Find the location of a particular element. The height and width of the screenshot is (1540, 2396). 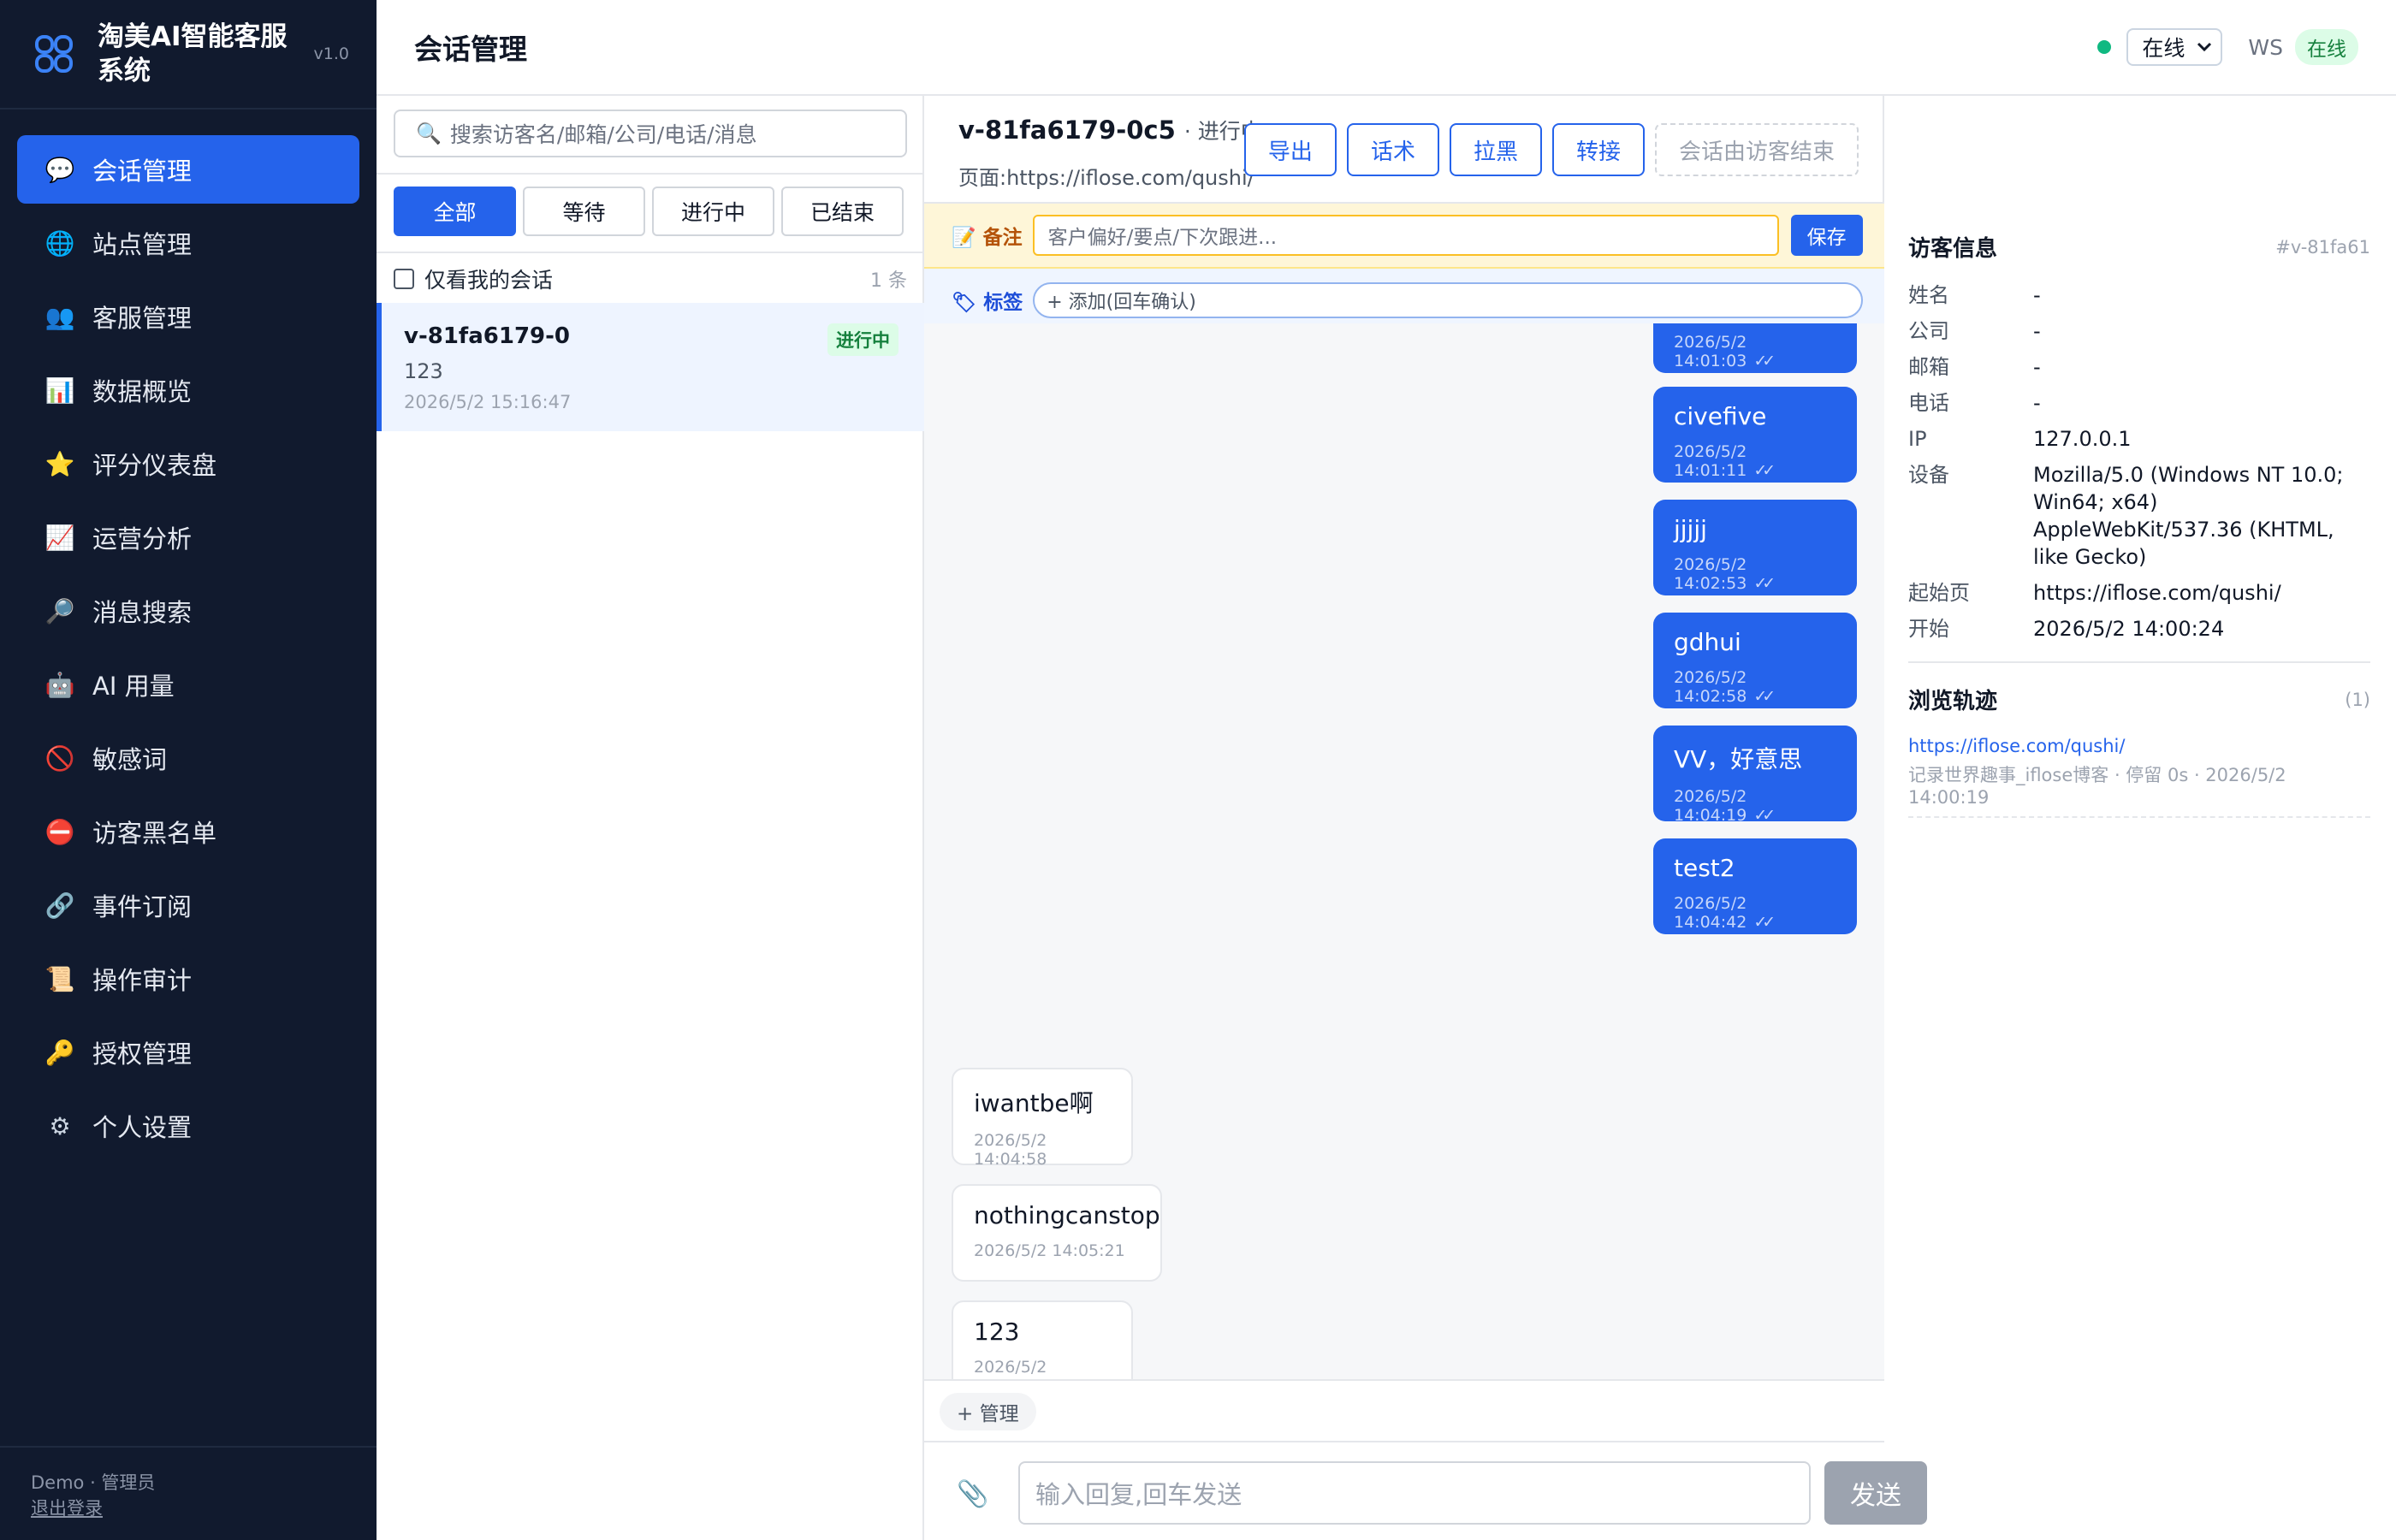

message-time: 2026/5/2 14:02:53 ✓✓ is located at coordinates (1755, 574).